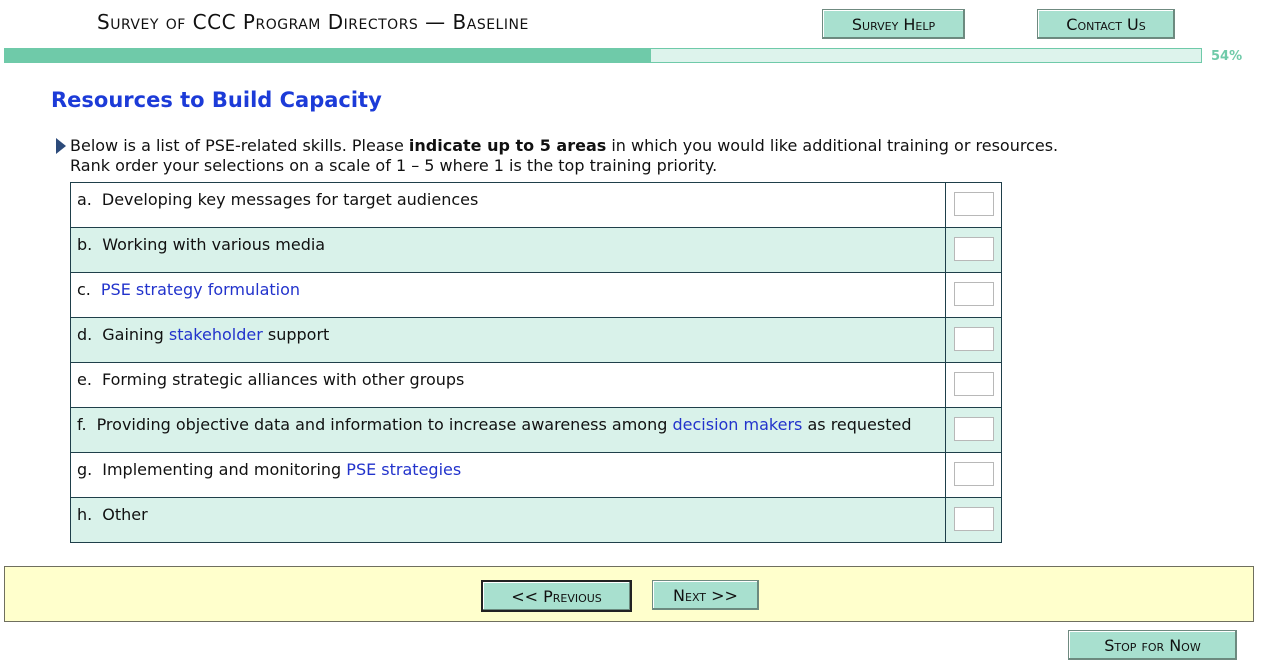 The image size is (1274, 670). Describe the element at coordinates (296, 334) in the screenshot. I see `item-text: support` at that location.